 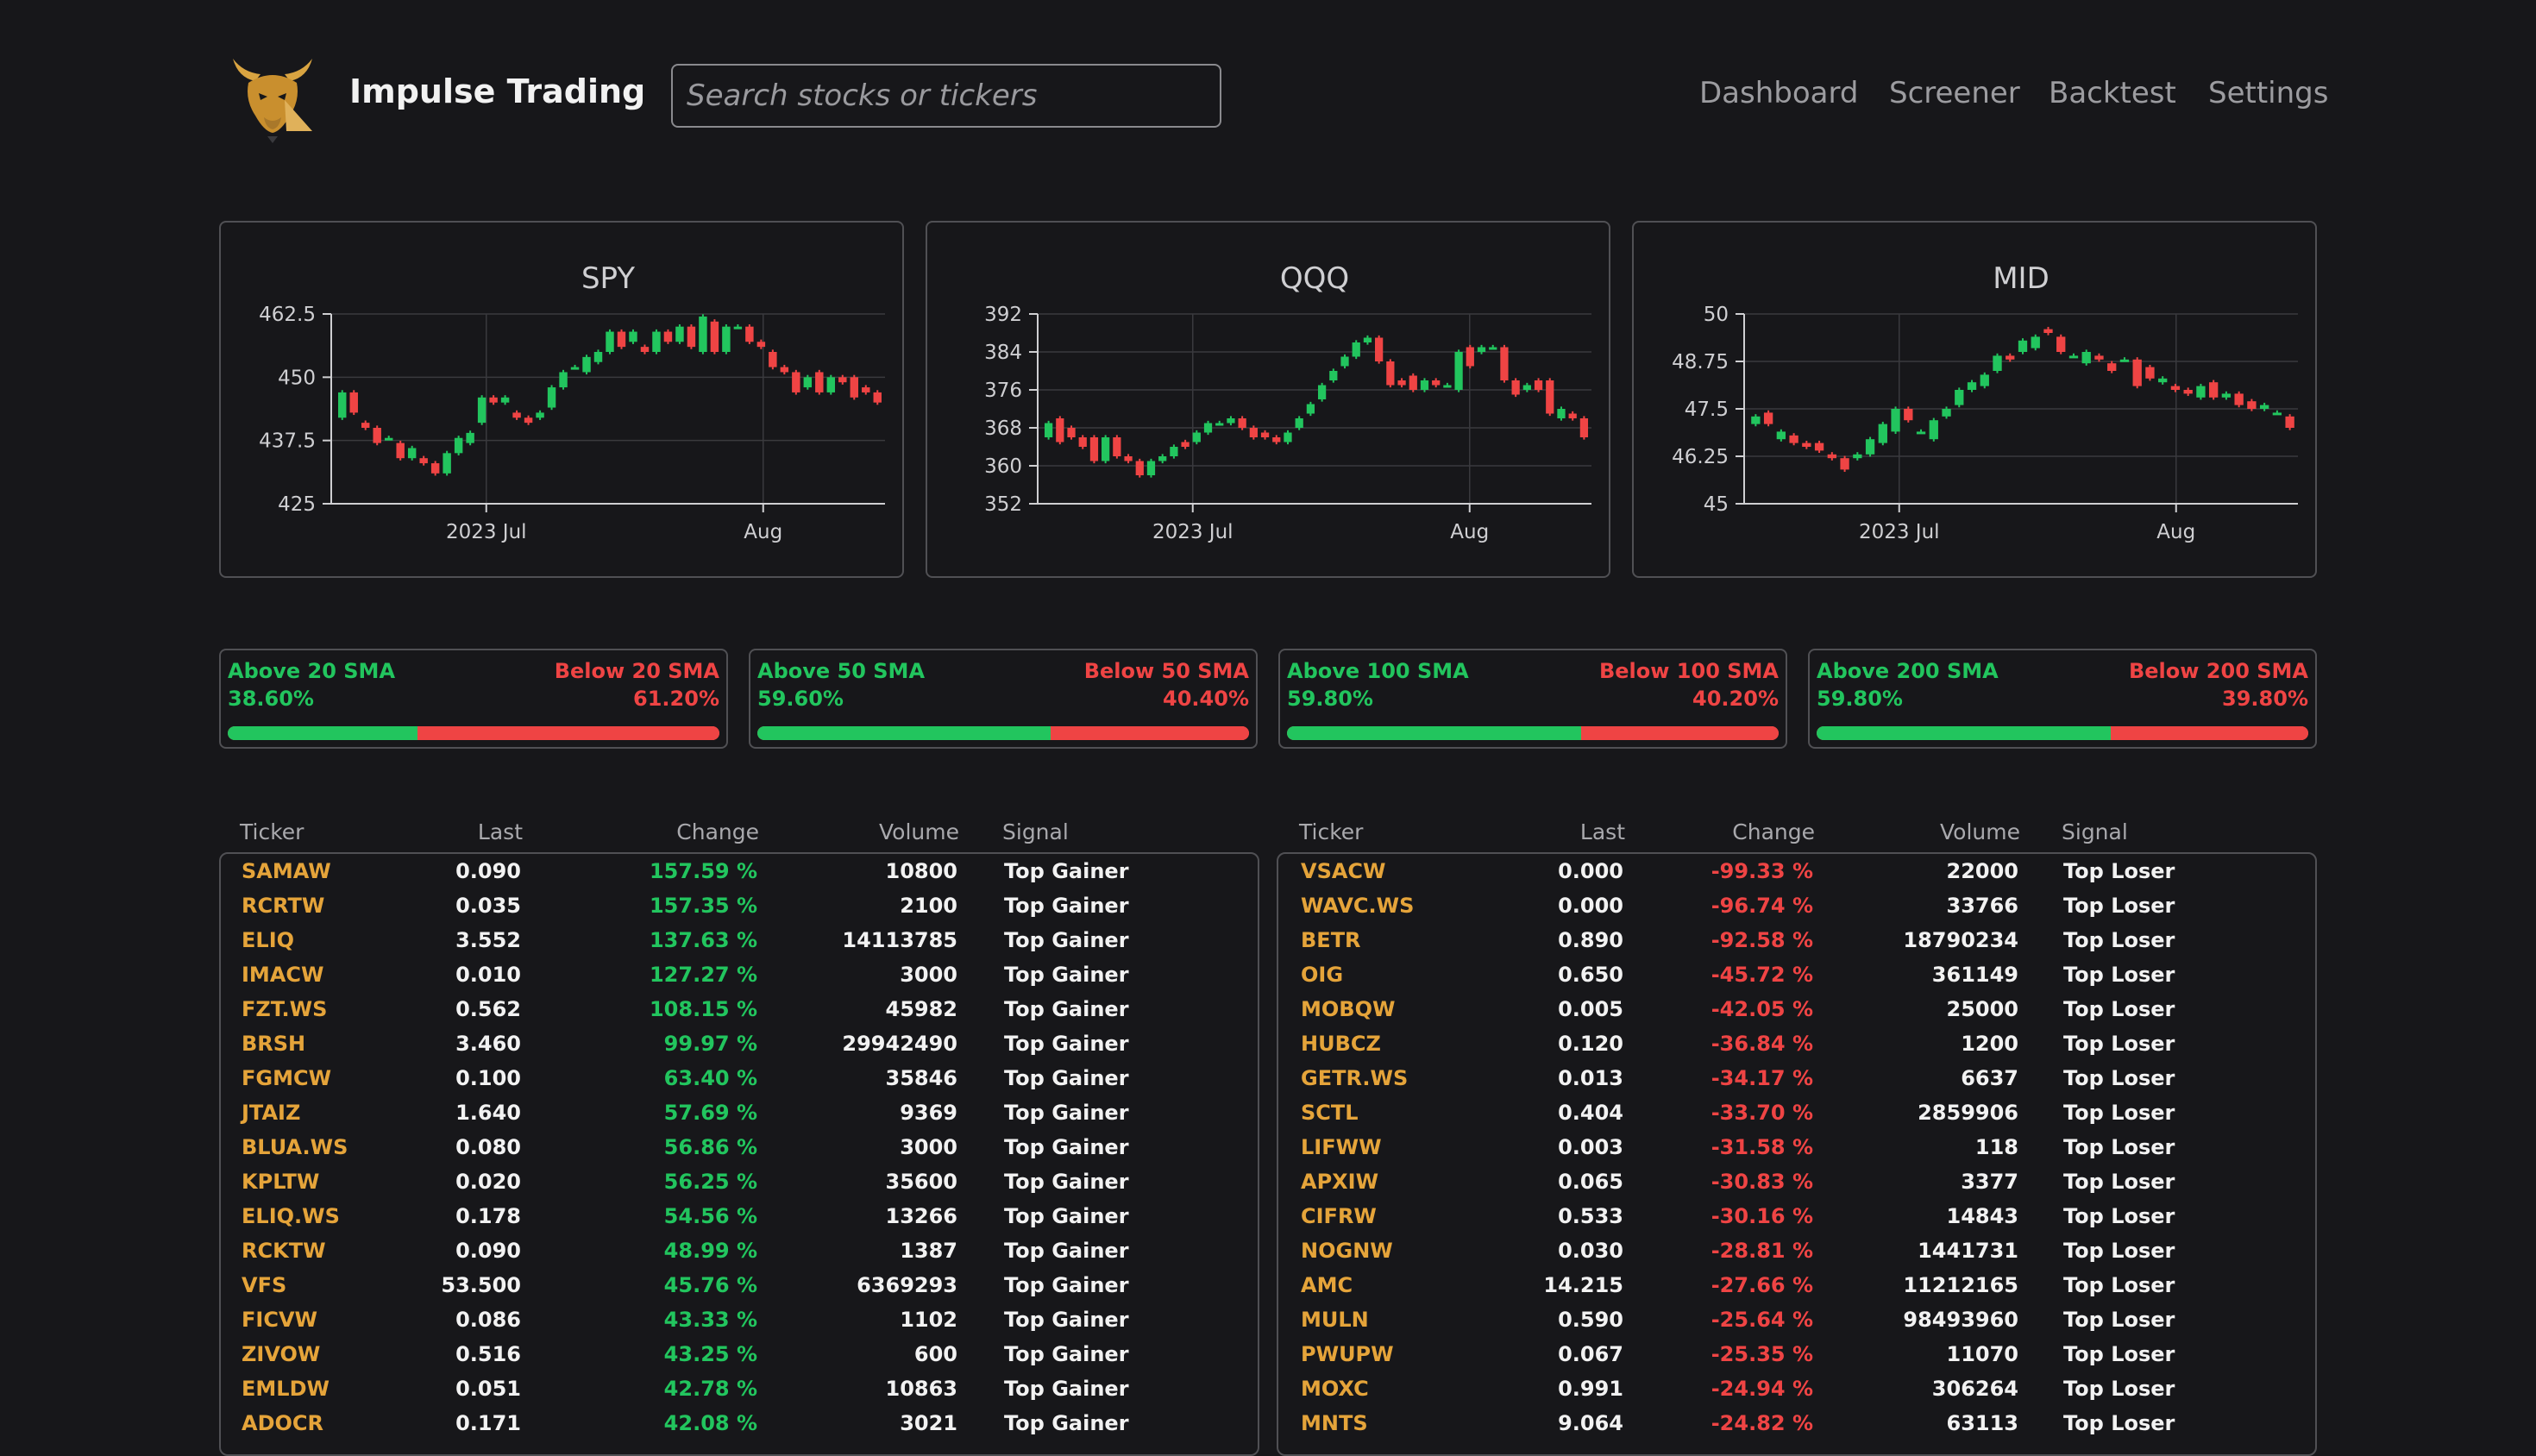 I want to click on table-row: MULN 0.590 -25.64 % 98493960 Top Loser, so click(x=1796, y=1325).